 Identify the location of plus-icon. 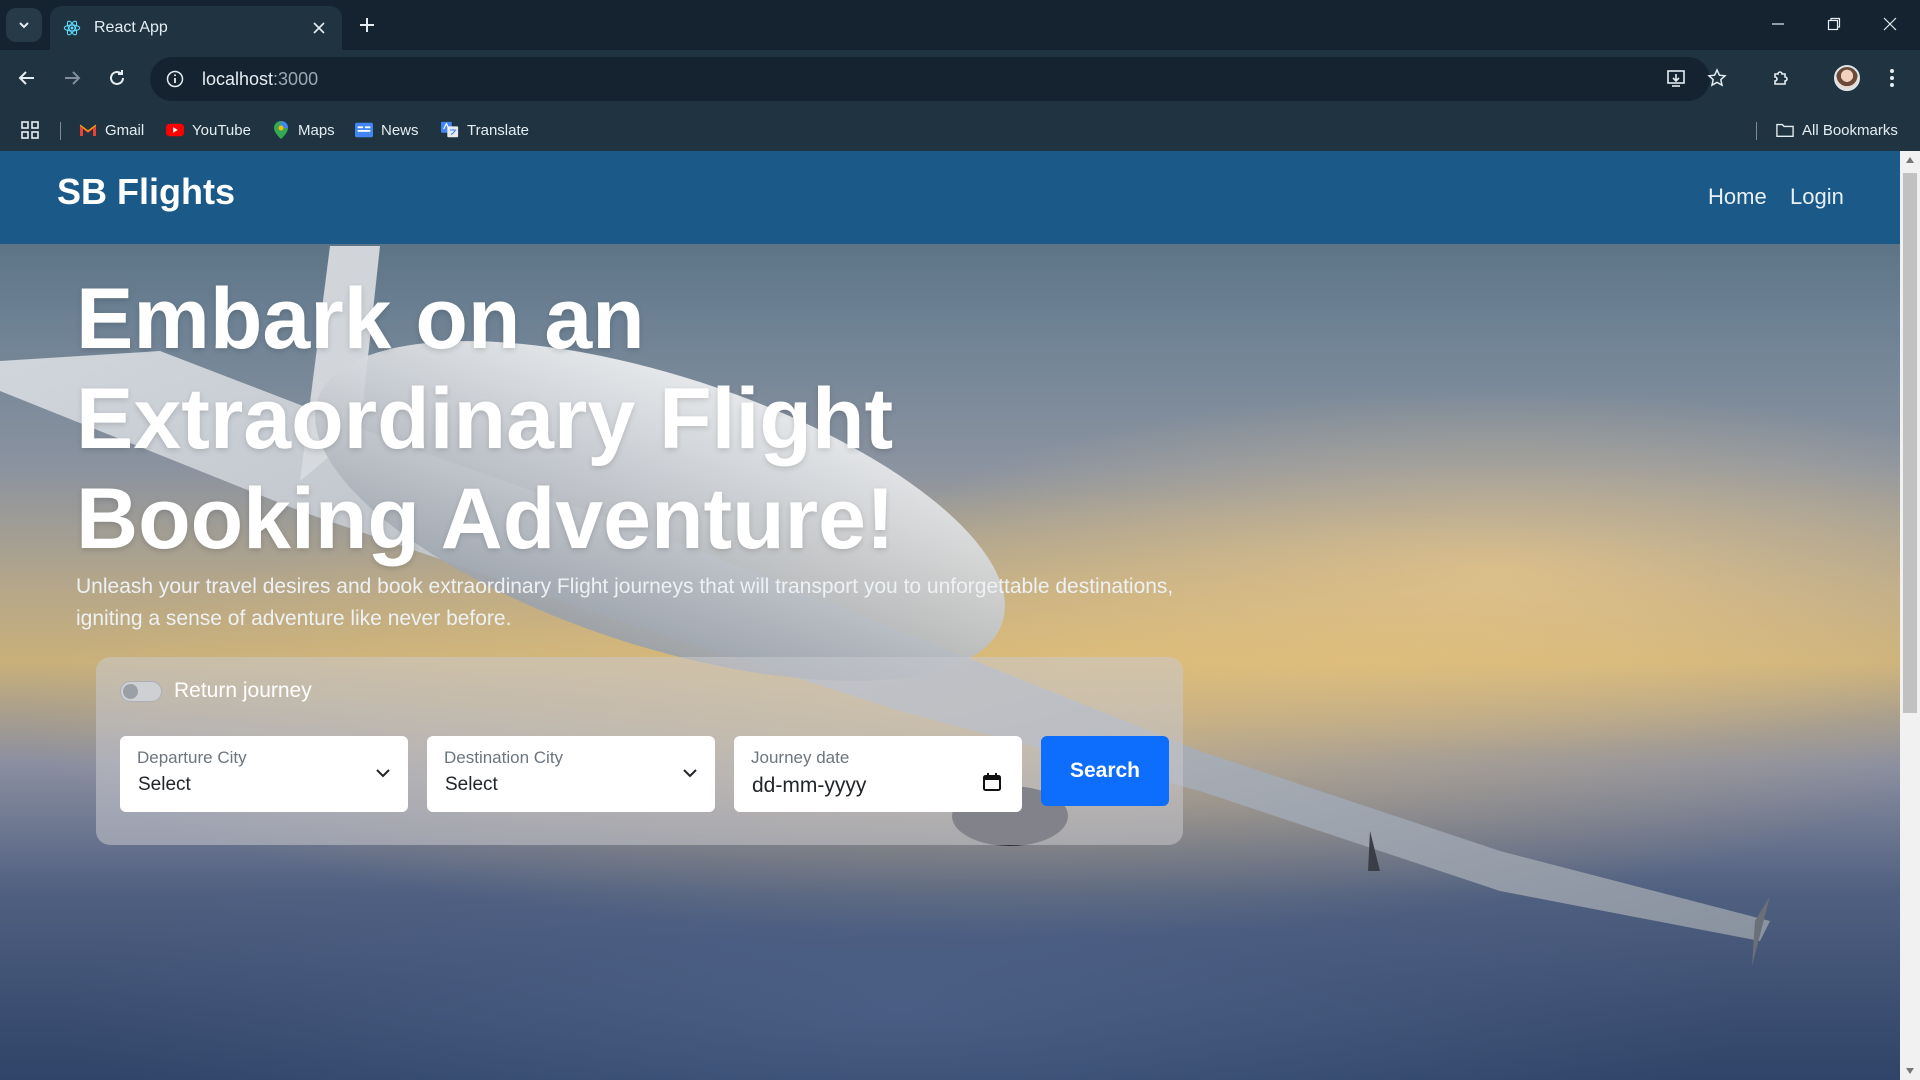
(367, 25).